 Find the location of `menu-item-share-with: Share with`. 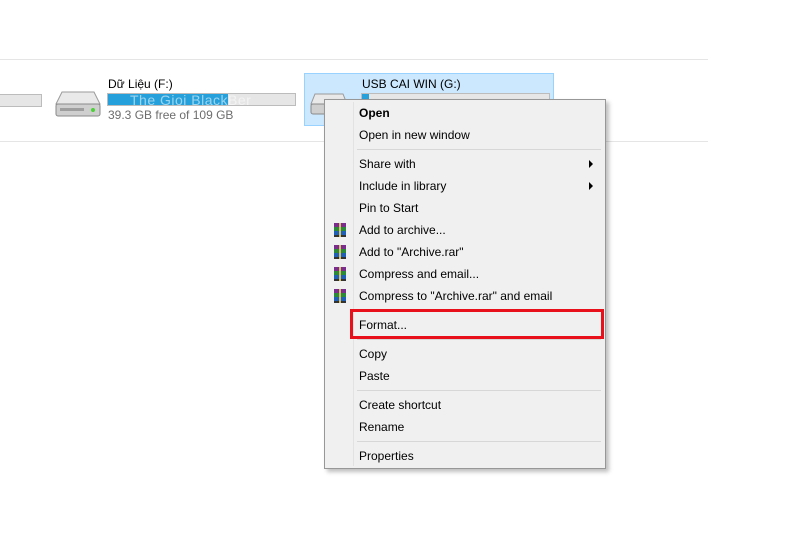

menu-item-share-with: Share with is located at coordinates (465, 164).